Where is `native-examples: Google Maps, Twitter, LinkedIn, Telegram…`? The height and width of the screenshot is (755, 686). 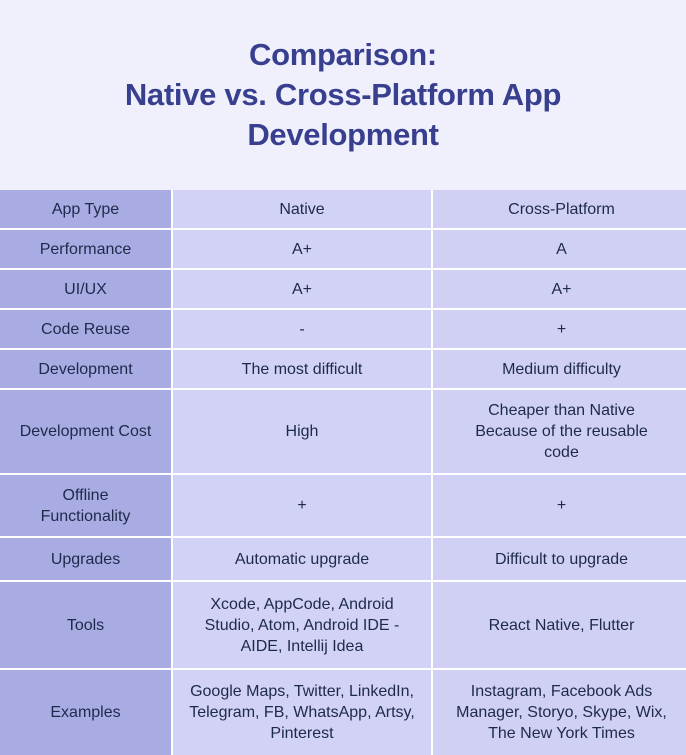 native-examples: Google Maps, Twitter, LinkedIn, Telegram… is located at coordinates (302, 712).